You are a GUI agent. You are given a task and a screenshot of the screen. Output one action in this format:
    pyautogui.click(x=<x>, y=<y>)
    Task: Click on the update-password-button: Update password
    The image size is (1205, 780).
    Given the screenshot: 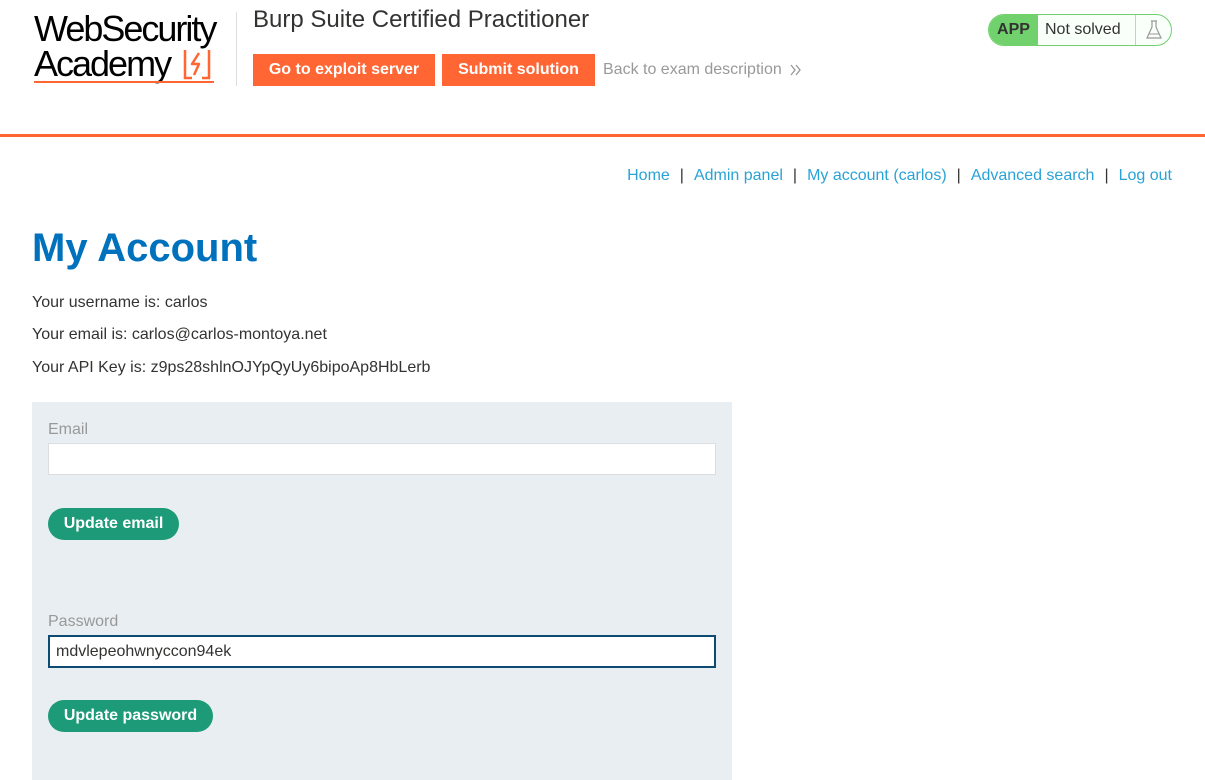 What is the action you would take?
    pyautogui.click(x=130, y=716)
    